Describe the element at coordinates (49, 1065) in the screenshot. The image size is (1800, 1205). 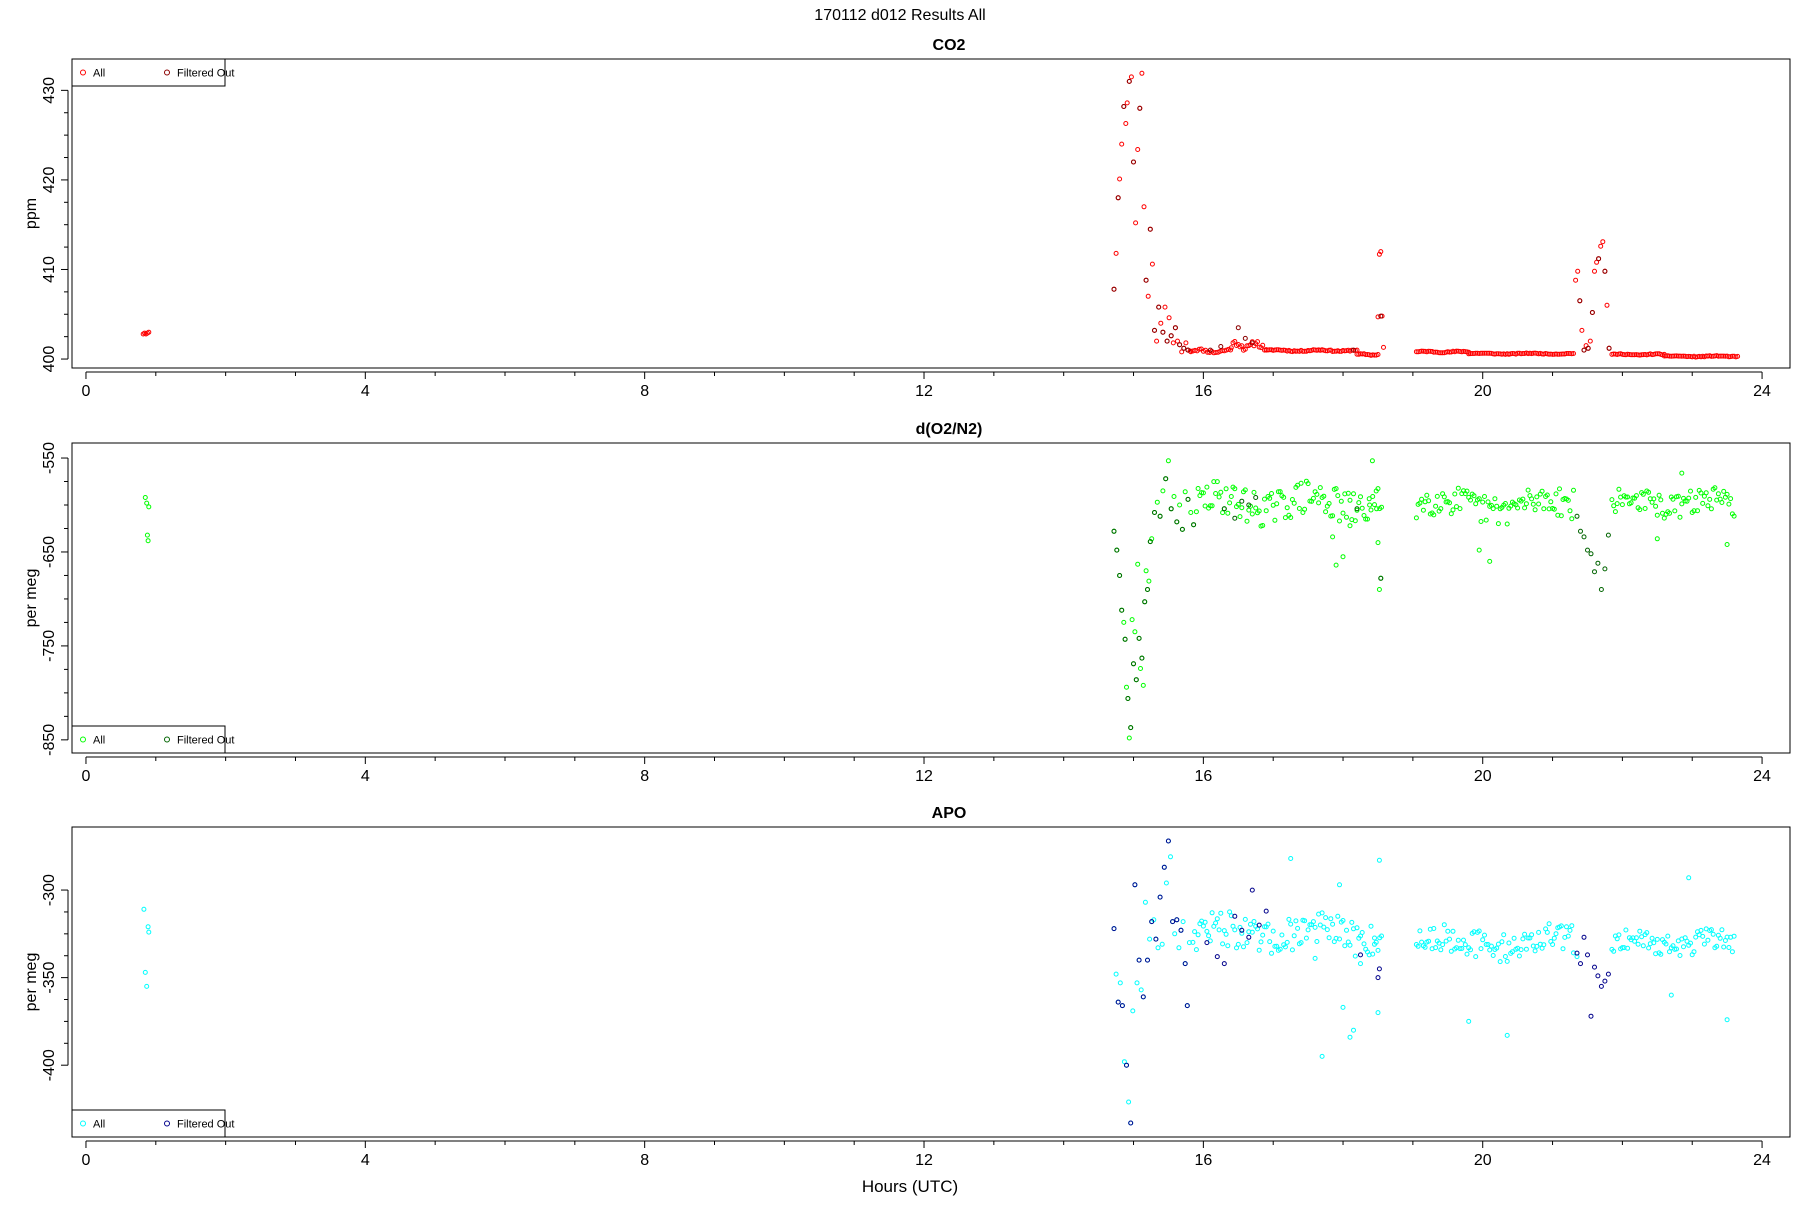
I see `y-tick-label: -400` at that location.